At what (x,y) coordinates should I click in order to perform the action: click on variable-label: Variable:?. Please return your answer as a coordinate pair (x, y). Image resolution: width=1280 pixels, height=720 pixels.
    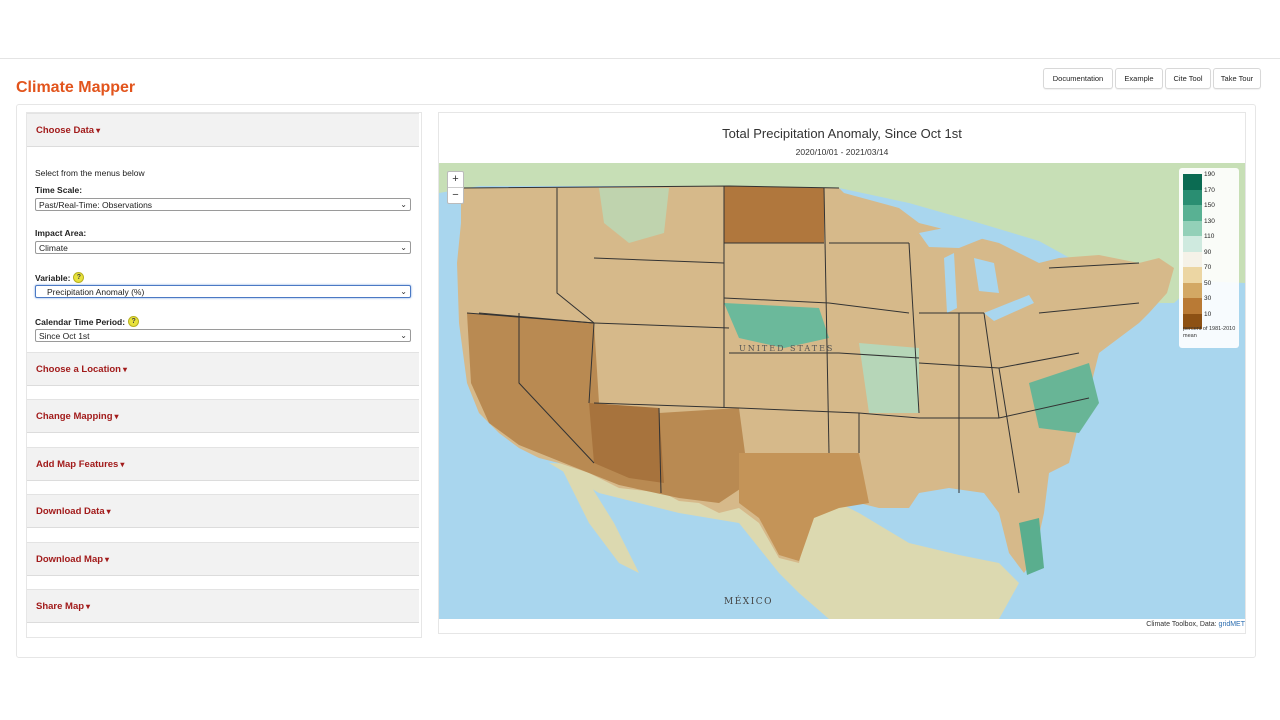
    Looking at the image, I should click on (60, 277).